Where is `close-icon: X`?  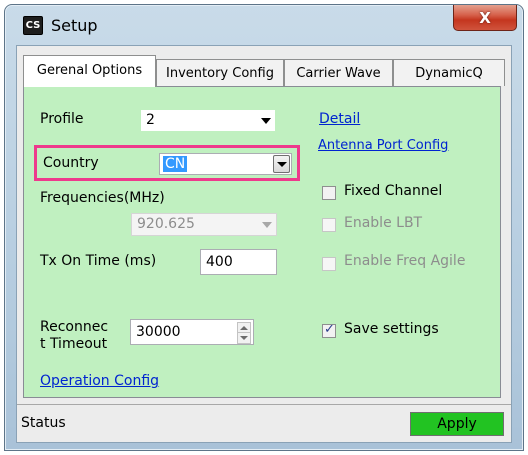 close-icon: X is located at coordinates (485, 17).